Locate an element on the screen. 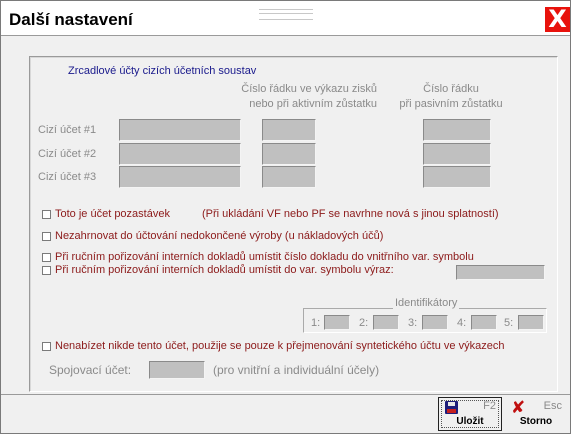 This screenshot has height=434, width=571. cancel-shortcut: Esc is located at coordinates (552, 406).